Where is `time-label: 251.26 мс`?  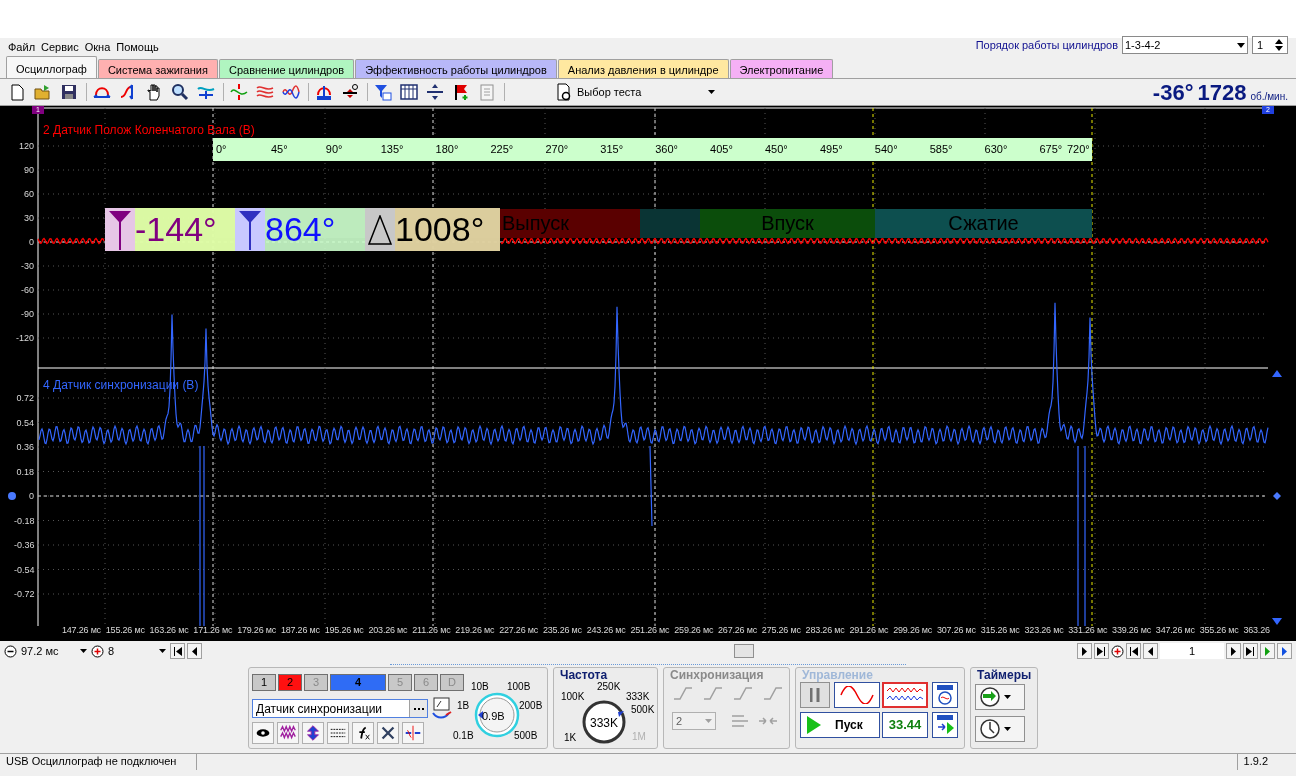 time-label: 251.26 мс is located at coordinates (650, 630).